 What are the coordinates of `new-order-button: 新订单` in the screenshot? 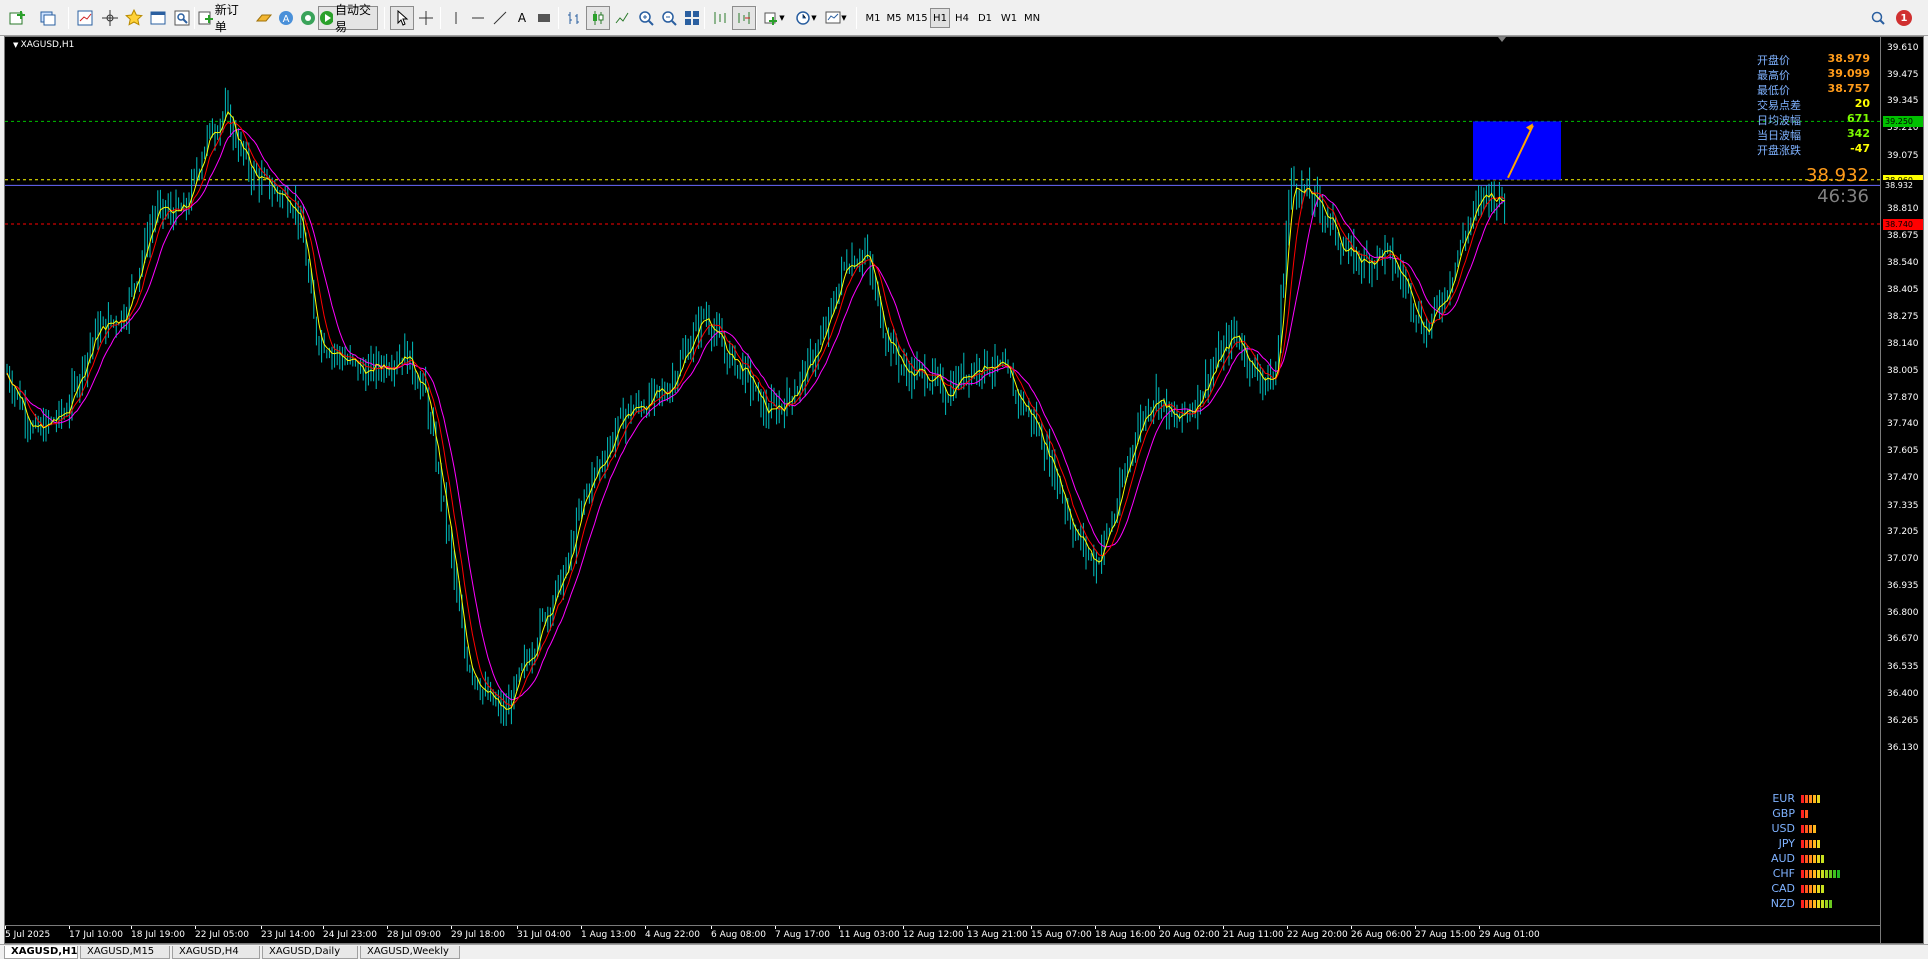 It's located at (223, 18).